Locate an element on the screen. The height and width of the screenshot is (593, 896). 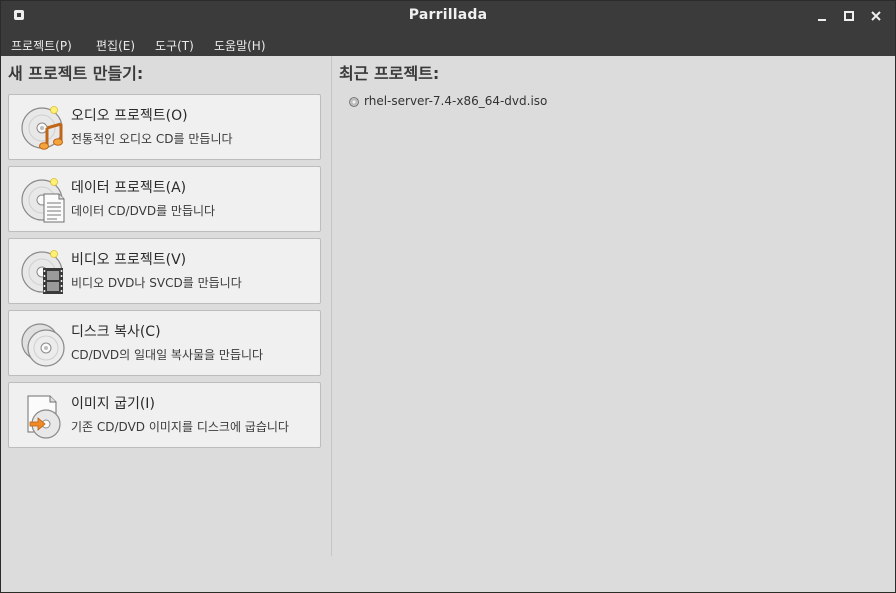
audio-project-label: 오디오 프로젝트(O) is located at coordinates (129, 116).